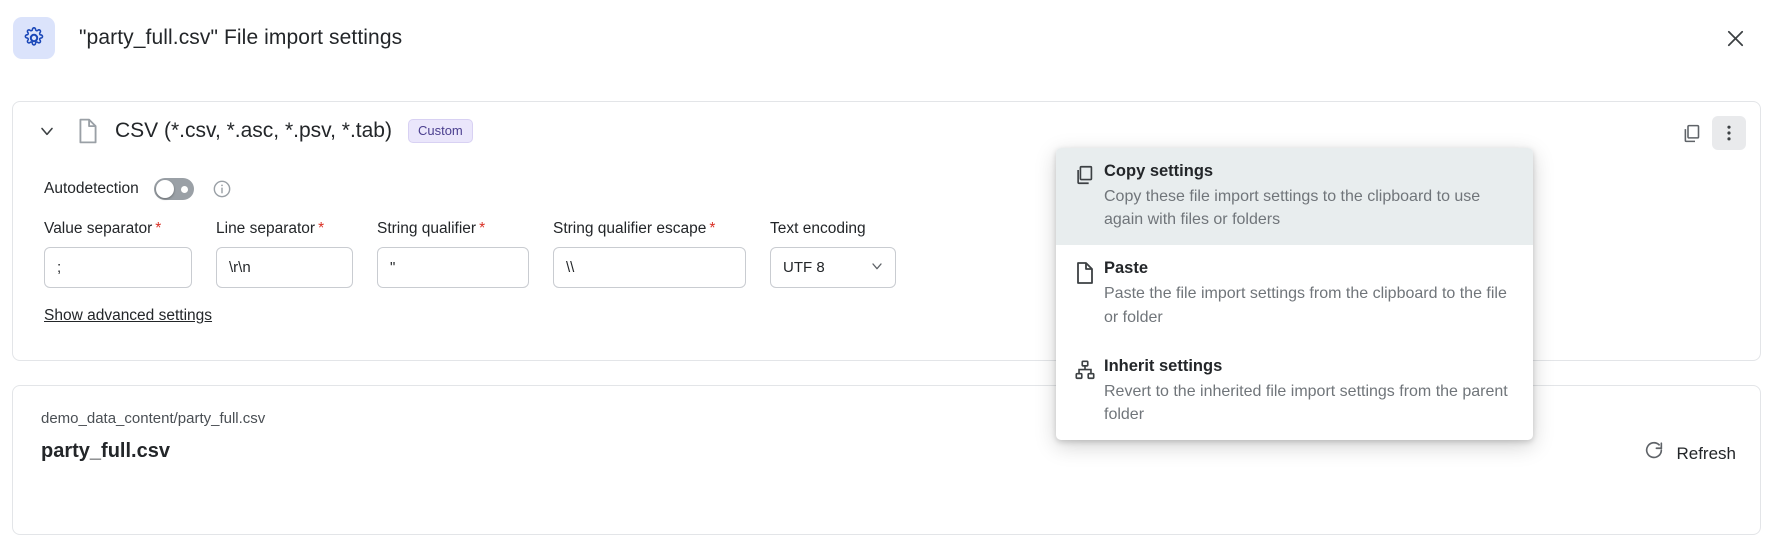 This screenshot has width=1773, height=538. What do you see at coordinates (1159, 171) in the screenshot?
I see `menu-item-title: Copy settings` at bounding box center [1159, 171].